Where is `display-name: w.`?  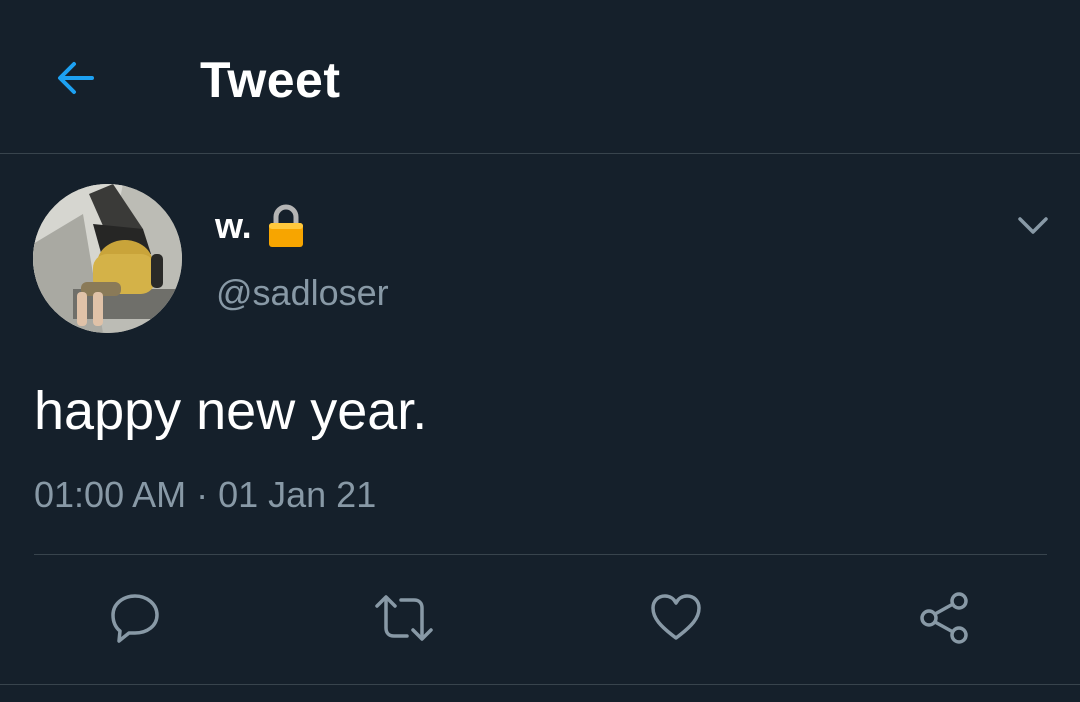
display-name: w. is located at coordinates (260, 226).